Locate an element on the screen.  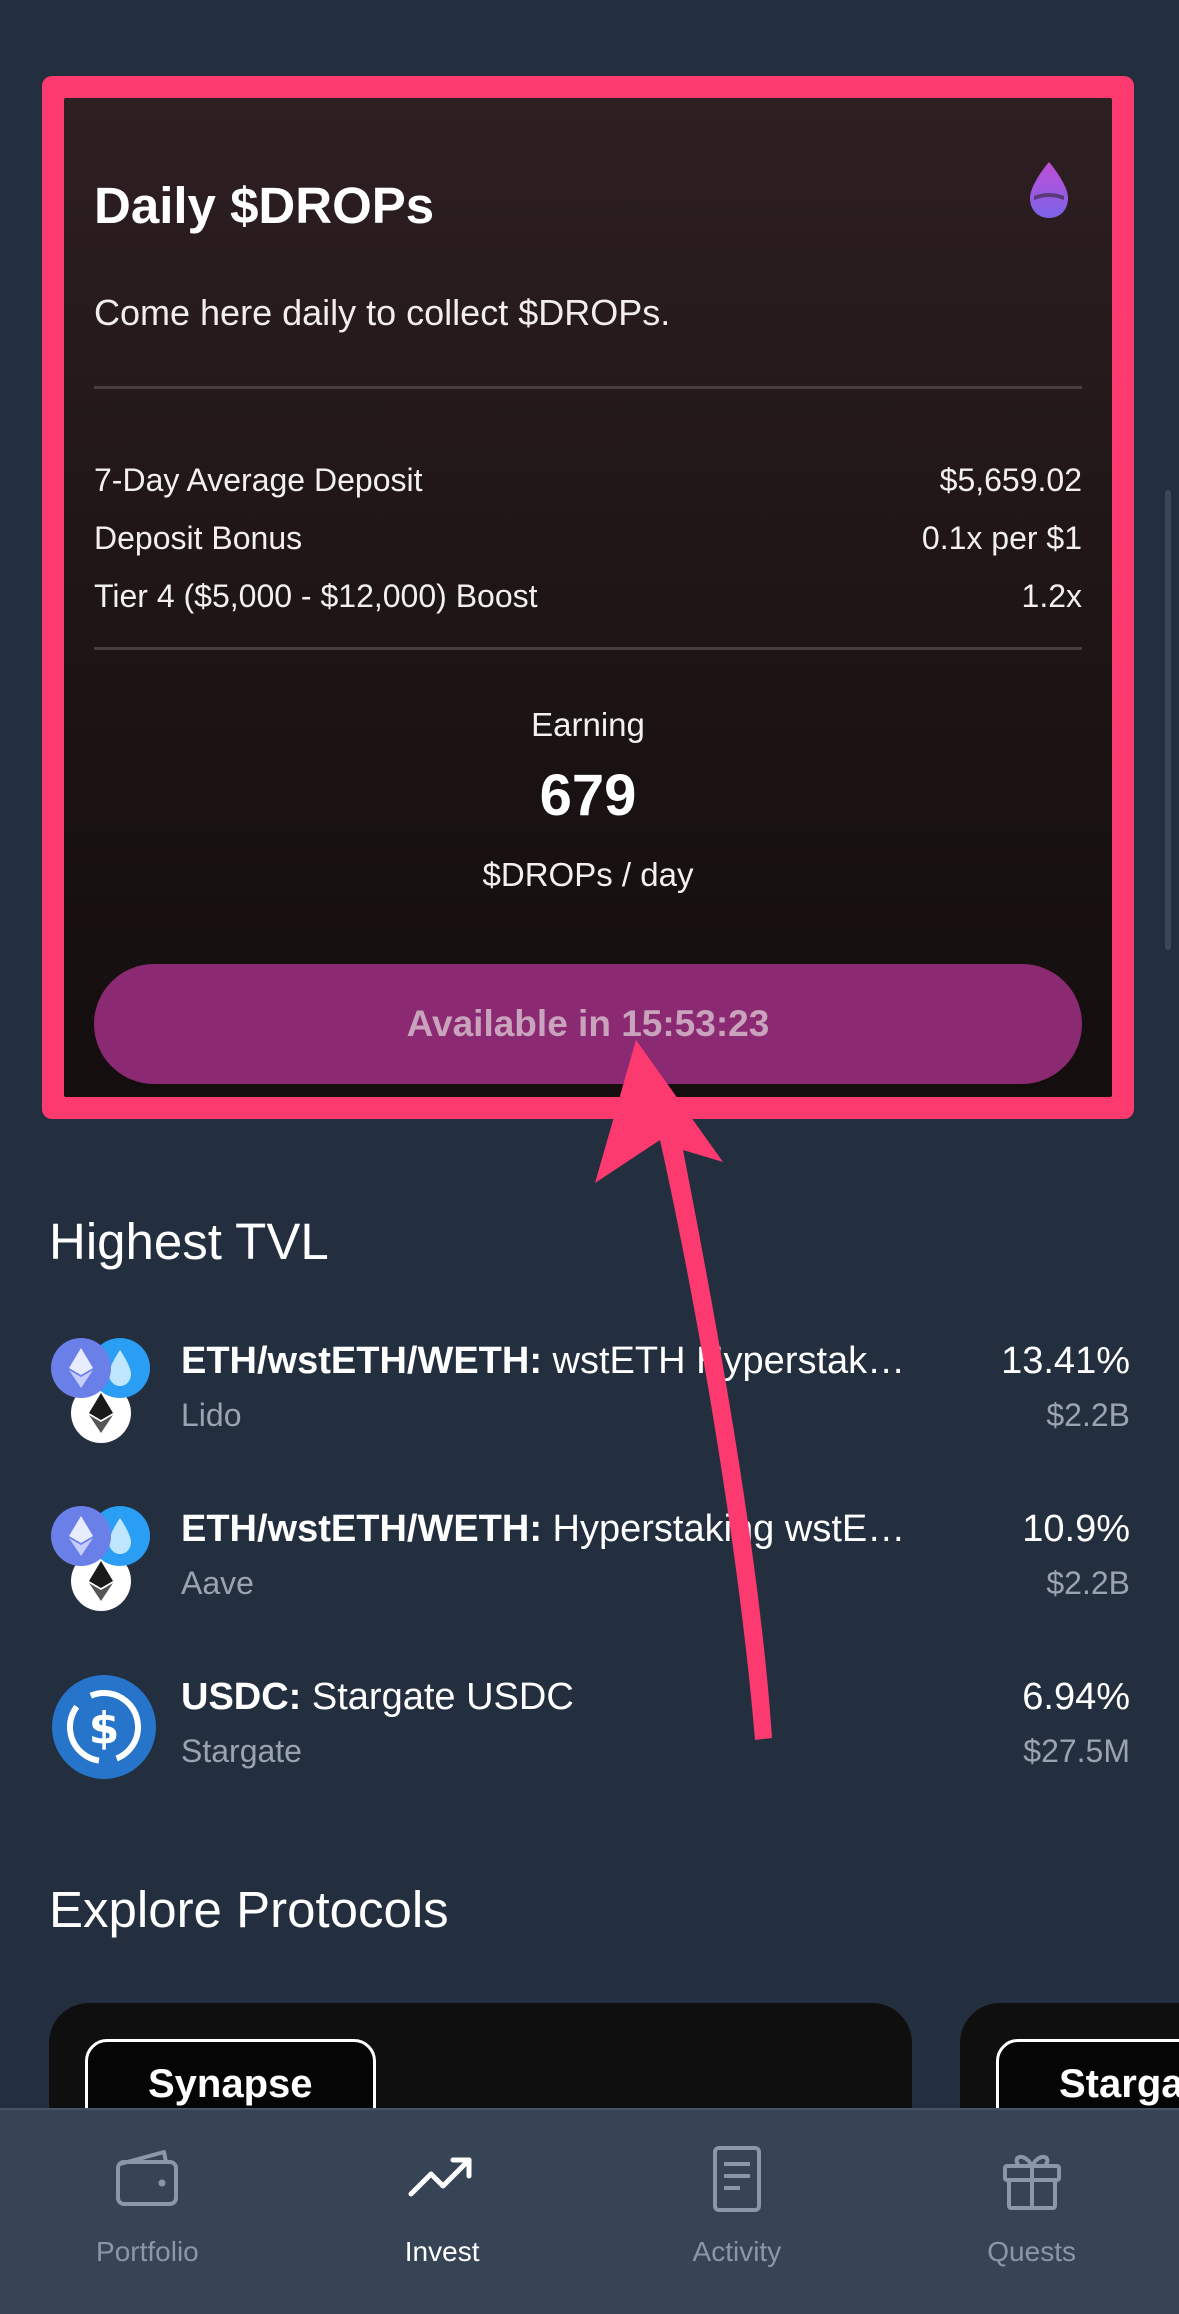
tvl-item-apy: 6.94% is located at coordinates (1076, 1697).